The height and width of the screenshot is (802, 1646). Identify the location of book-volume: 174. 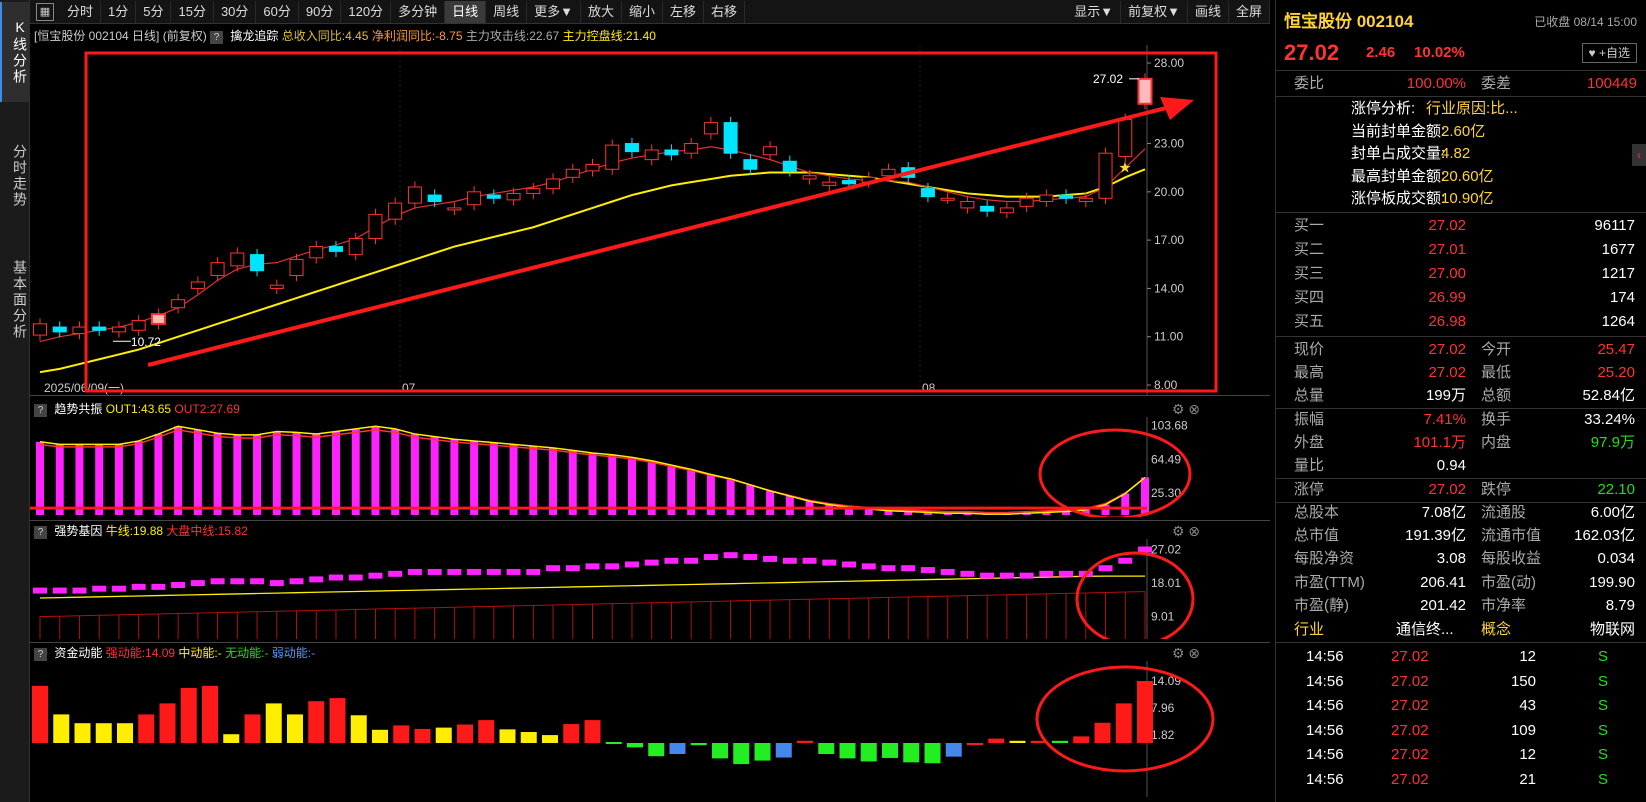
(1622, 297).